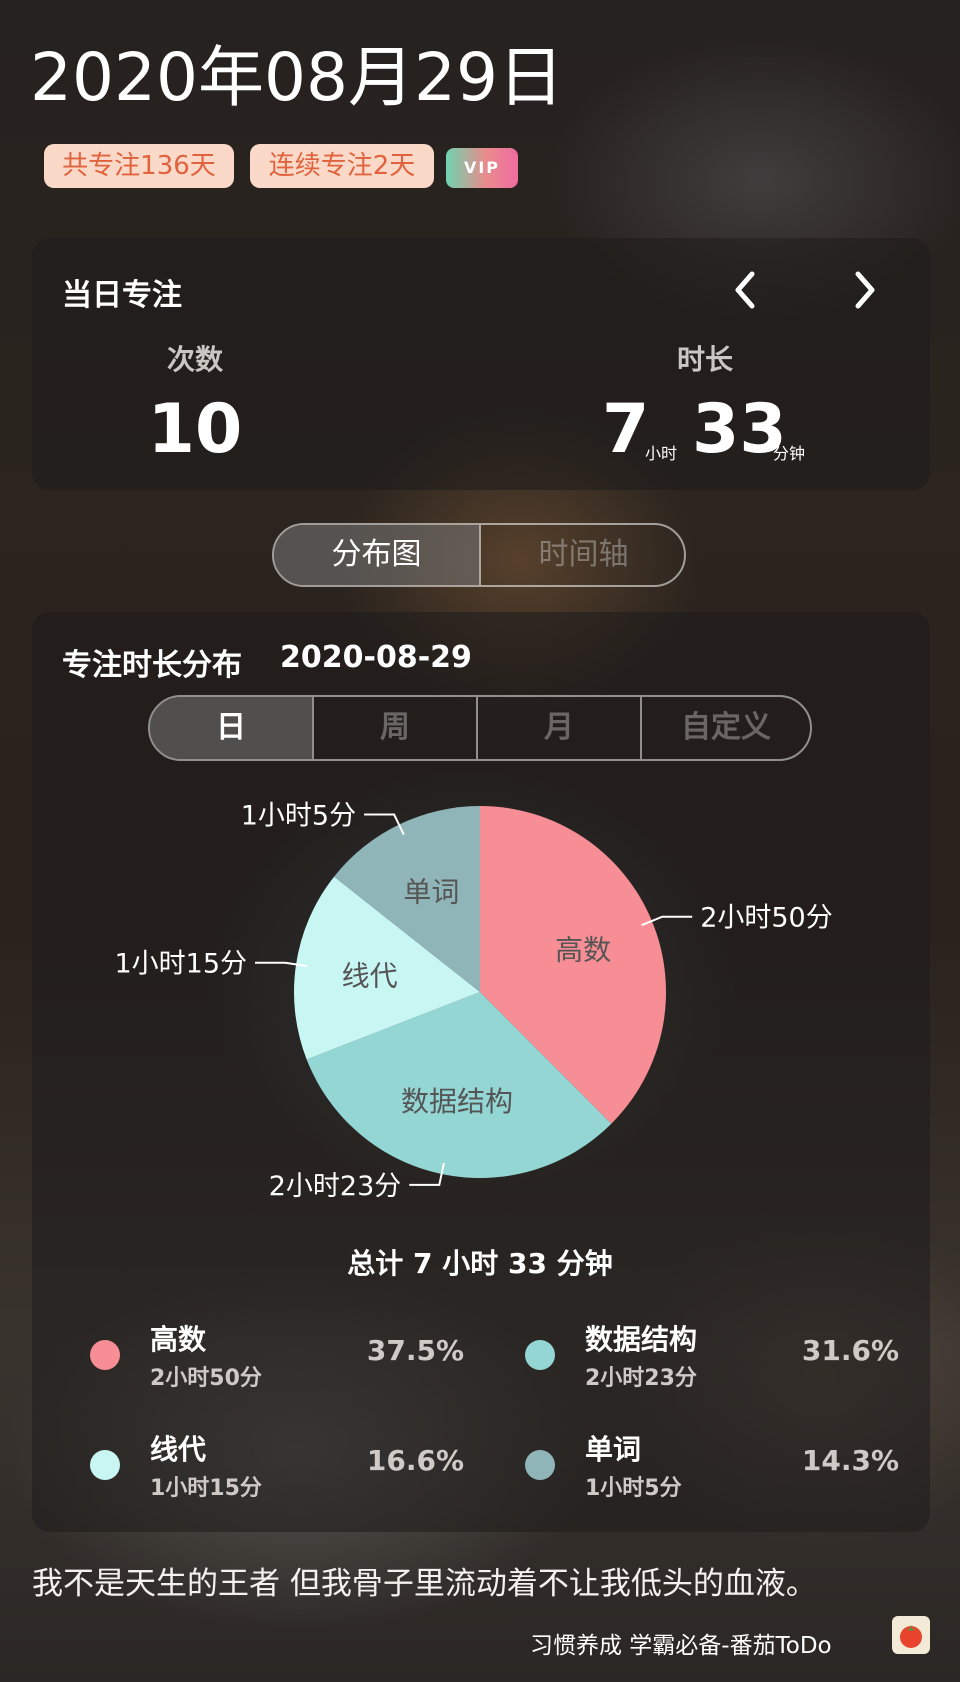  Describe the element at coordinates (482, 168) in the screenshot. I see `vip-badge: VIP` at that location.